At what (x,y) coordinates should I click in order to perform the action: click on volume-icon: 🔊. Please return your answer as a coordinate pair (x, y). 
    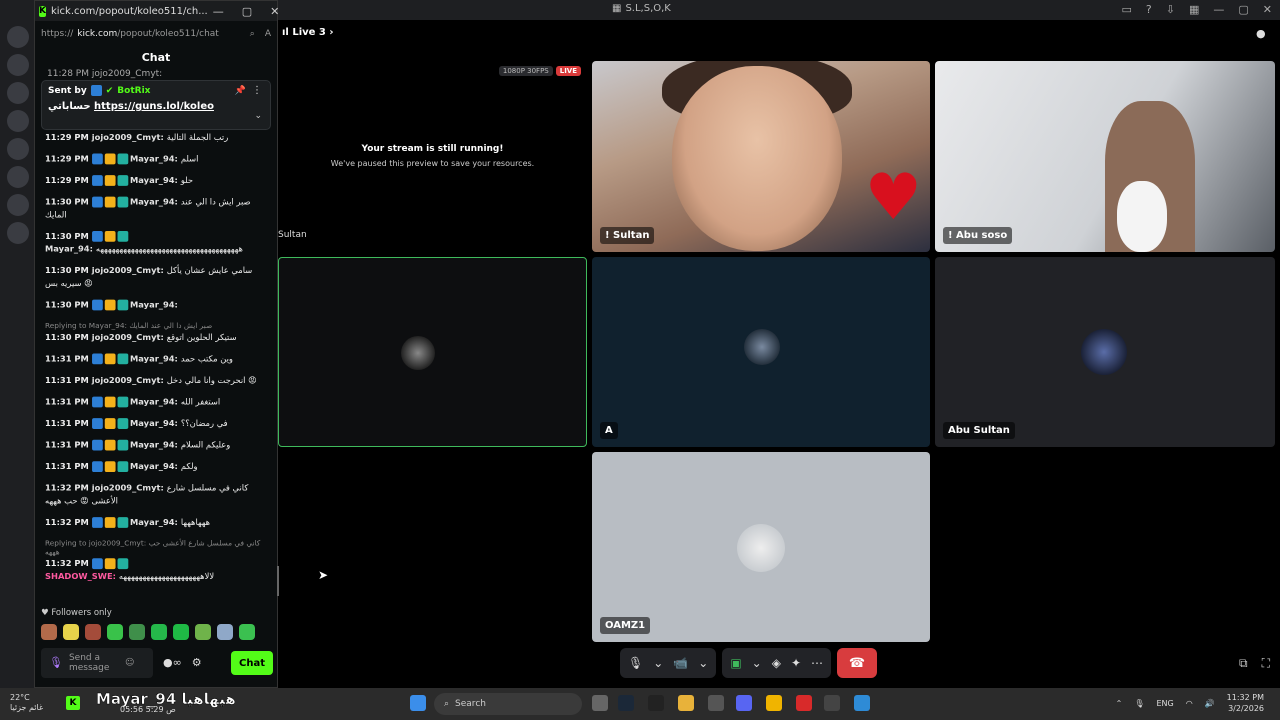
    Looking at the image, I should click on (1210, 703).